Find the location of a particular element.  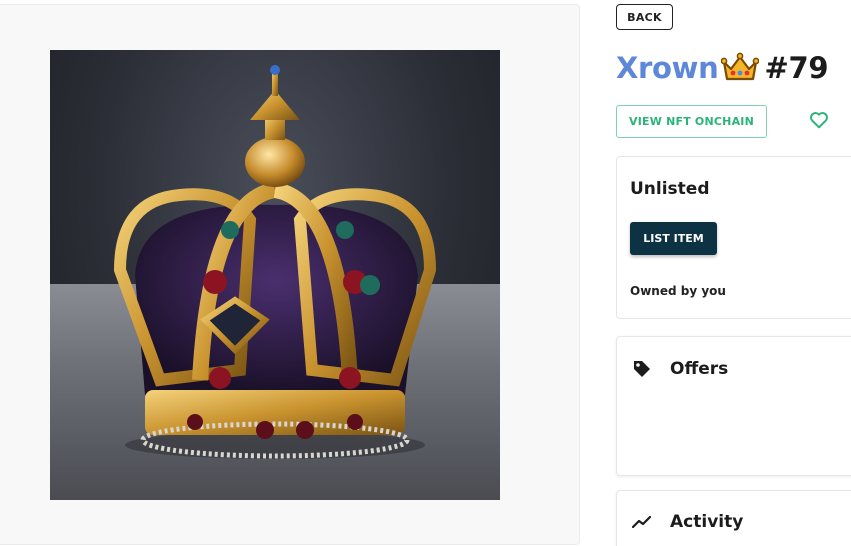

favorite-button is located at coordinates (819, 120).